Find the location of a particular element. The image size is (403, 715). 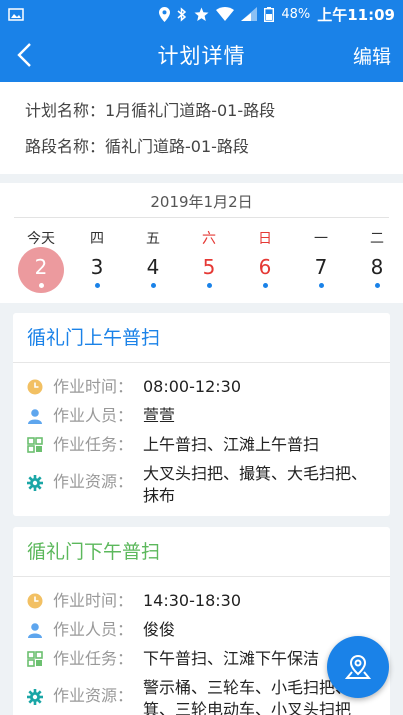

calendar-date: 2019年1月2日 is located at coordinates (201, 202).